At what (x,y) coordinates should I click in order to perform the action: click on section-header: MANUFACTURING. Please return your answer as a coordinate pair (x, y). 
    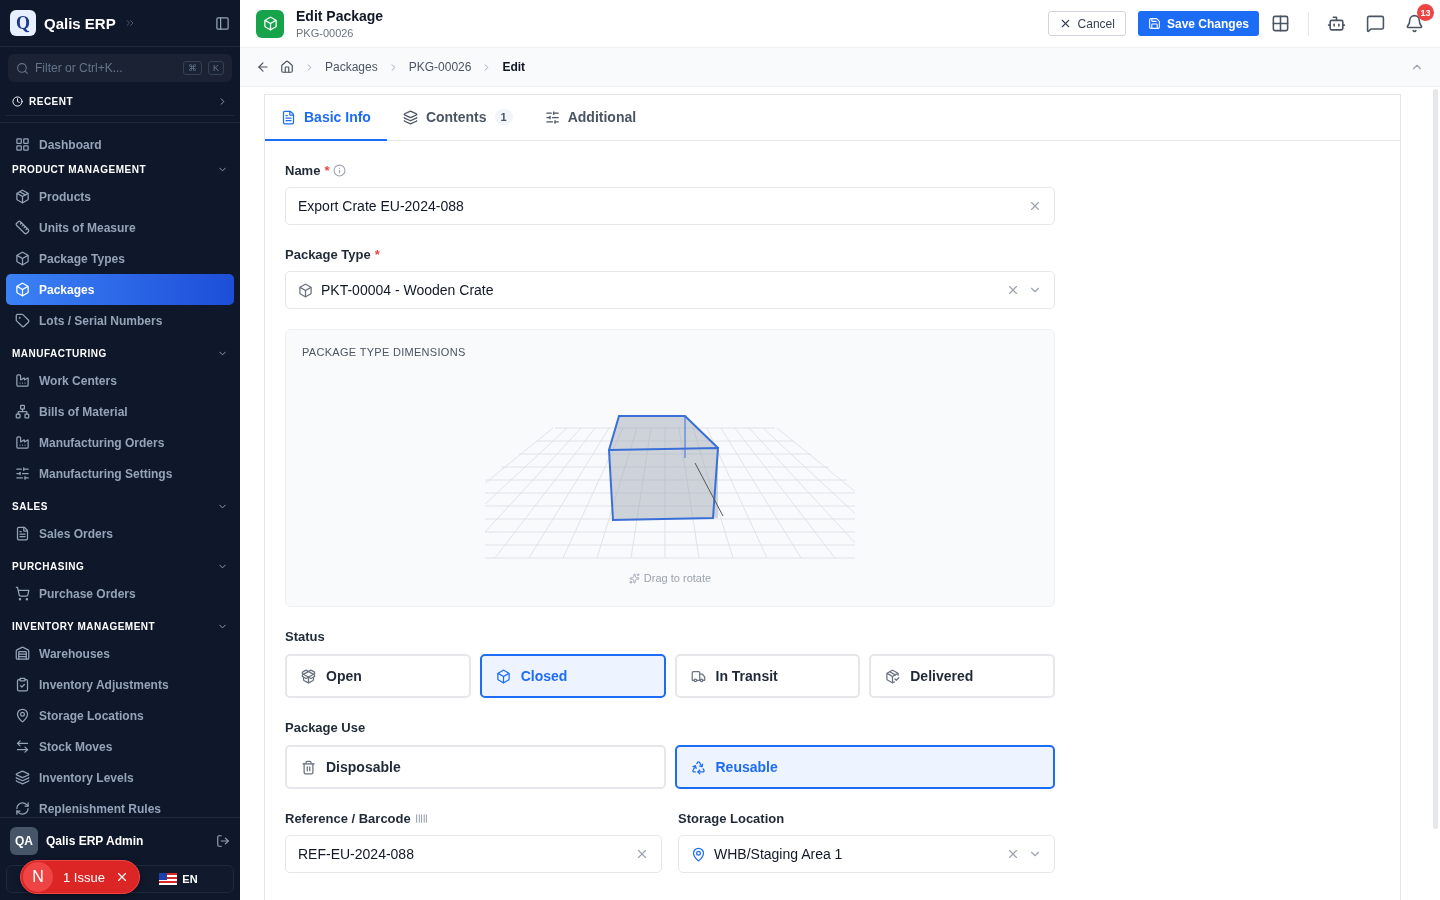
    Looking at the image, I should click on (120, 353).